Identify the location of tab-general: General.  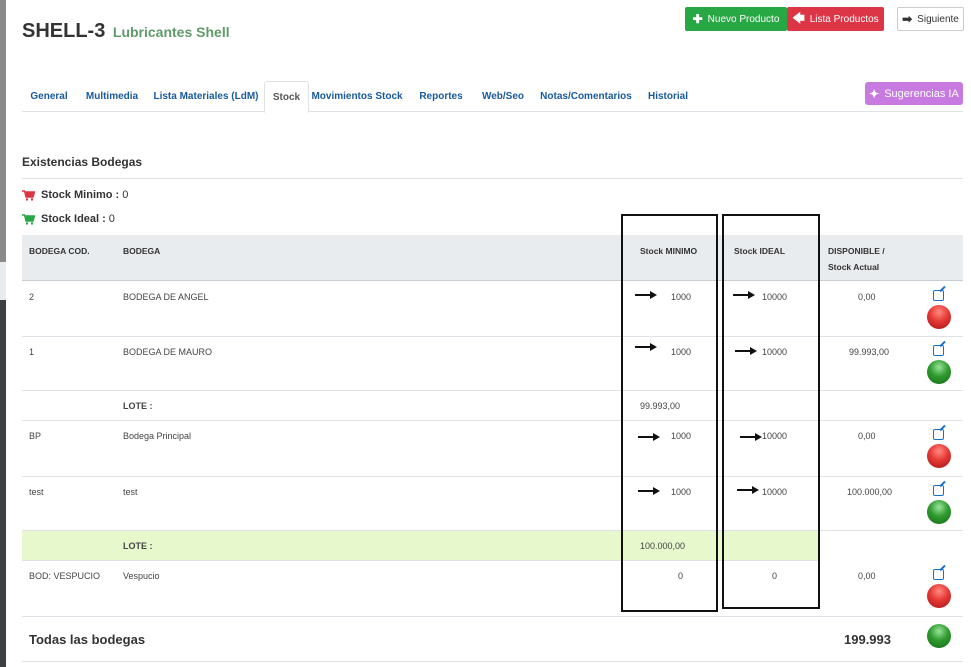
(49, 96).